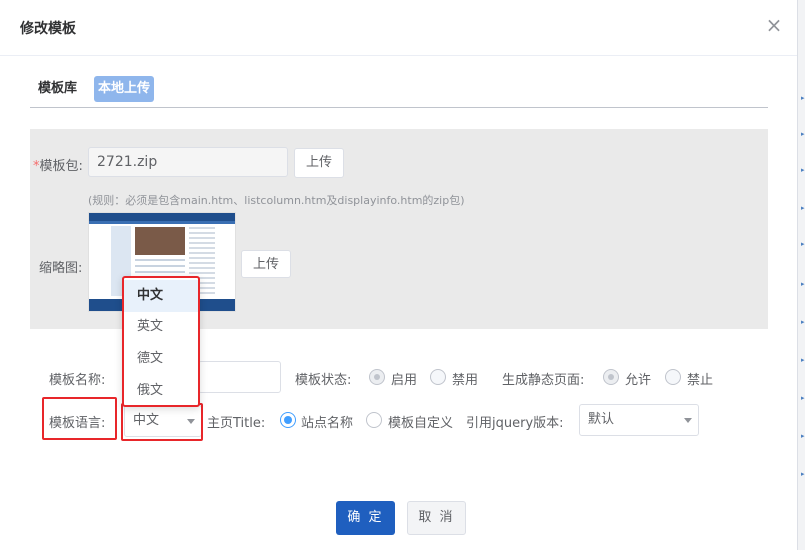 This screenshot has height=550, width=805. What do you see at coordinates (161, 359) in the screenshot?
I see `language-option-german: 德文` at bounding box center [161, 359].